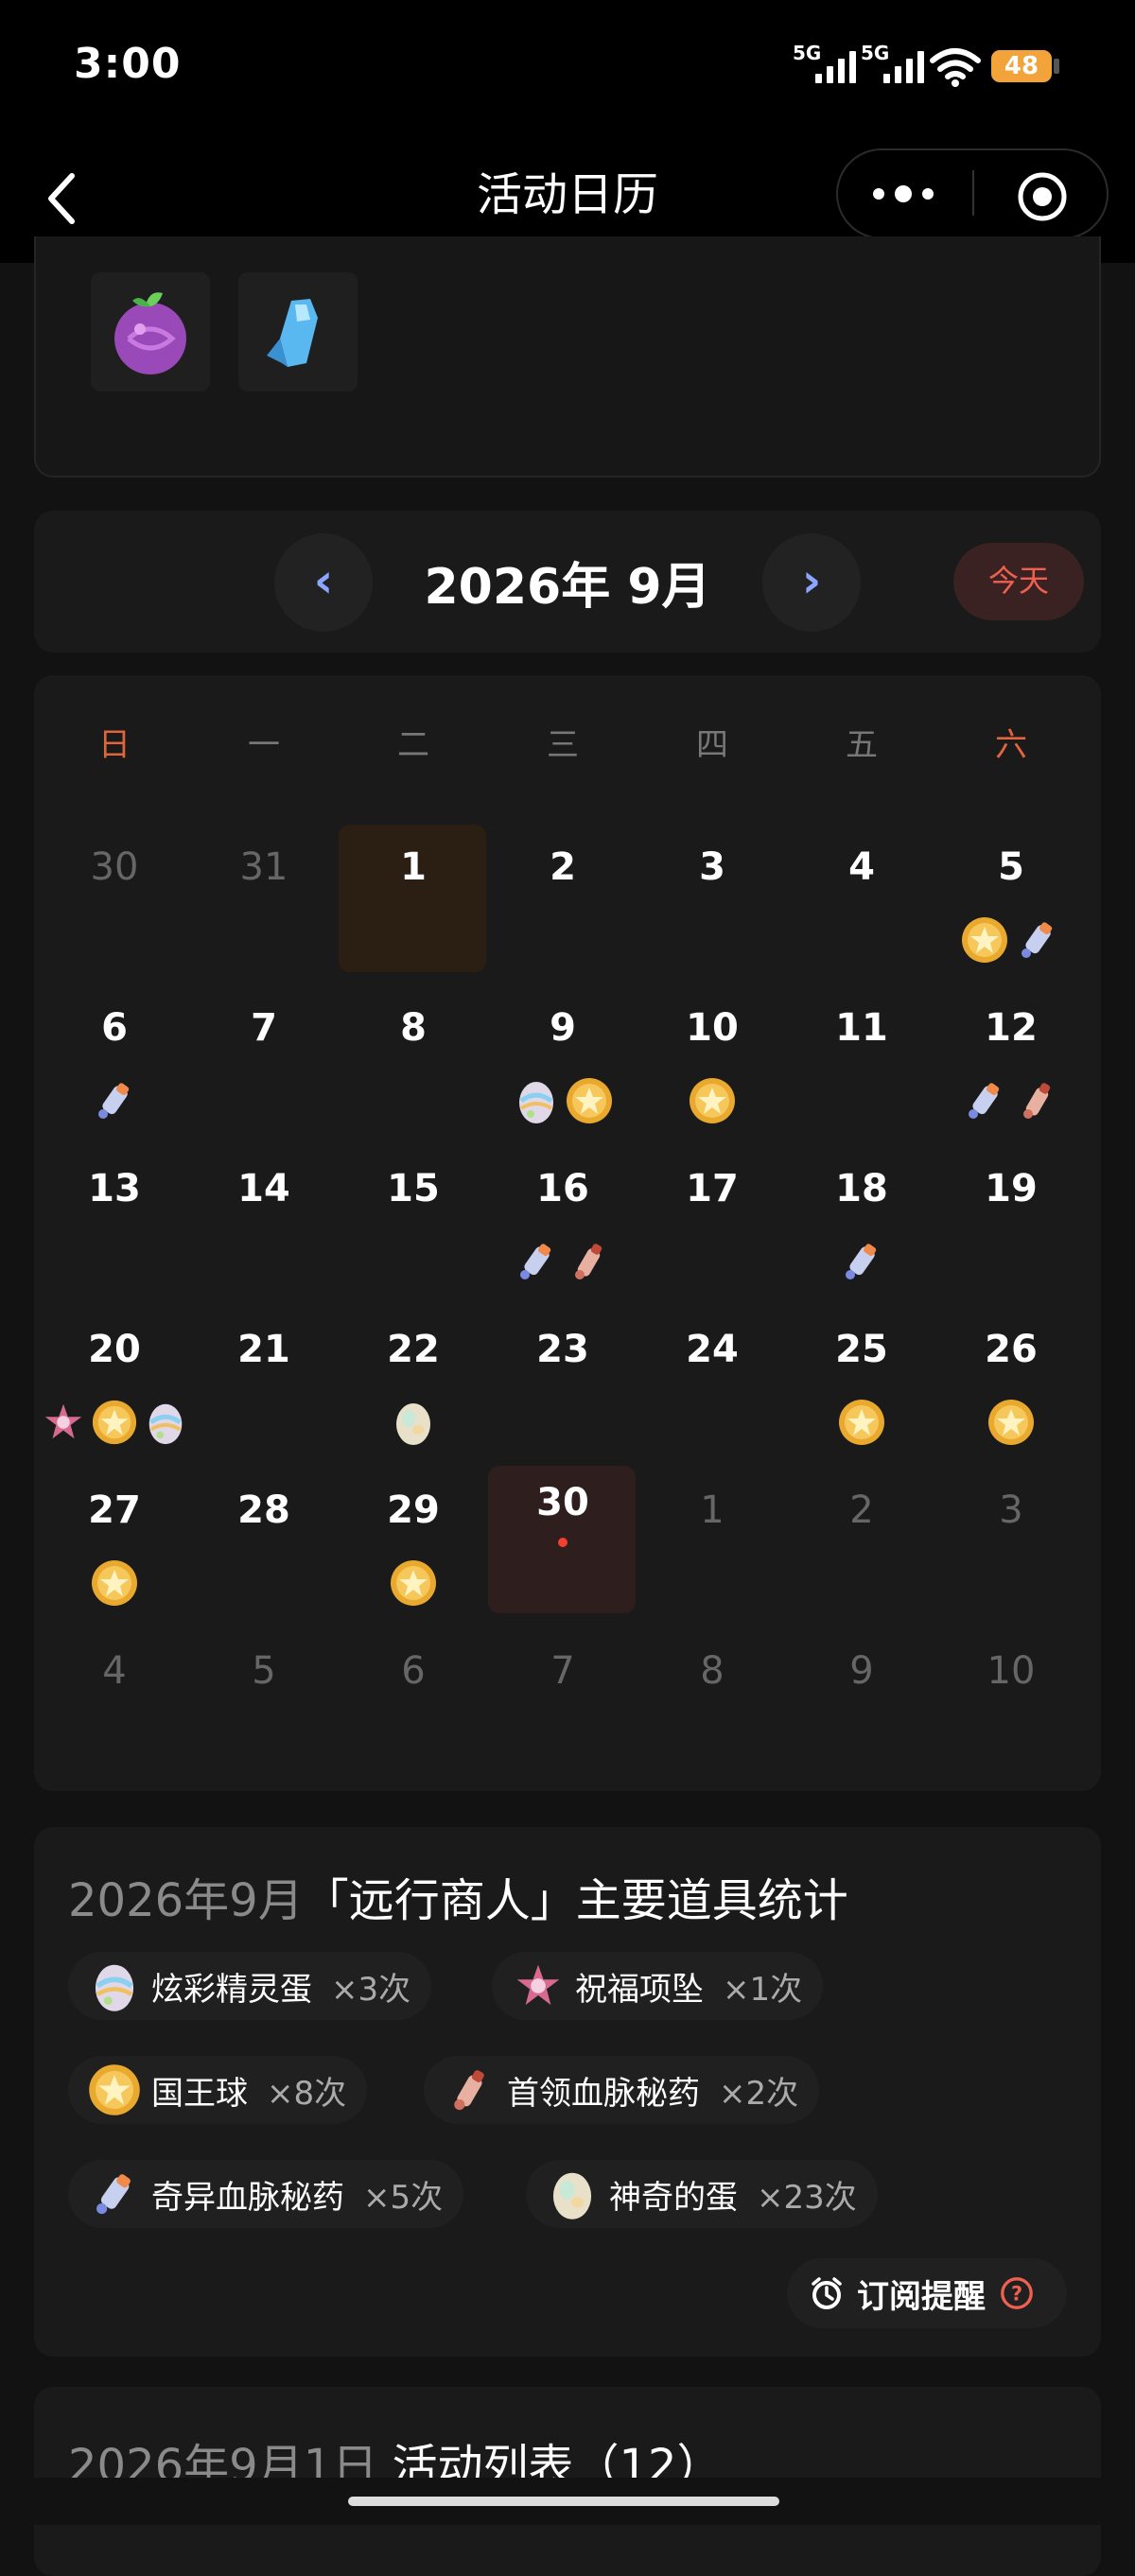 This screenshot has height=2576, width=1135. I want to click on signal-bars-1-icon, so click(835, 65).